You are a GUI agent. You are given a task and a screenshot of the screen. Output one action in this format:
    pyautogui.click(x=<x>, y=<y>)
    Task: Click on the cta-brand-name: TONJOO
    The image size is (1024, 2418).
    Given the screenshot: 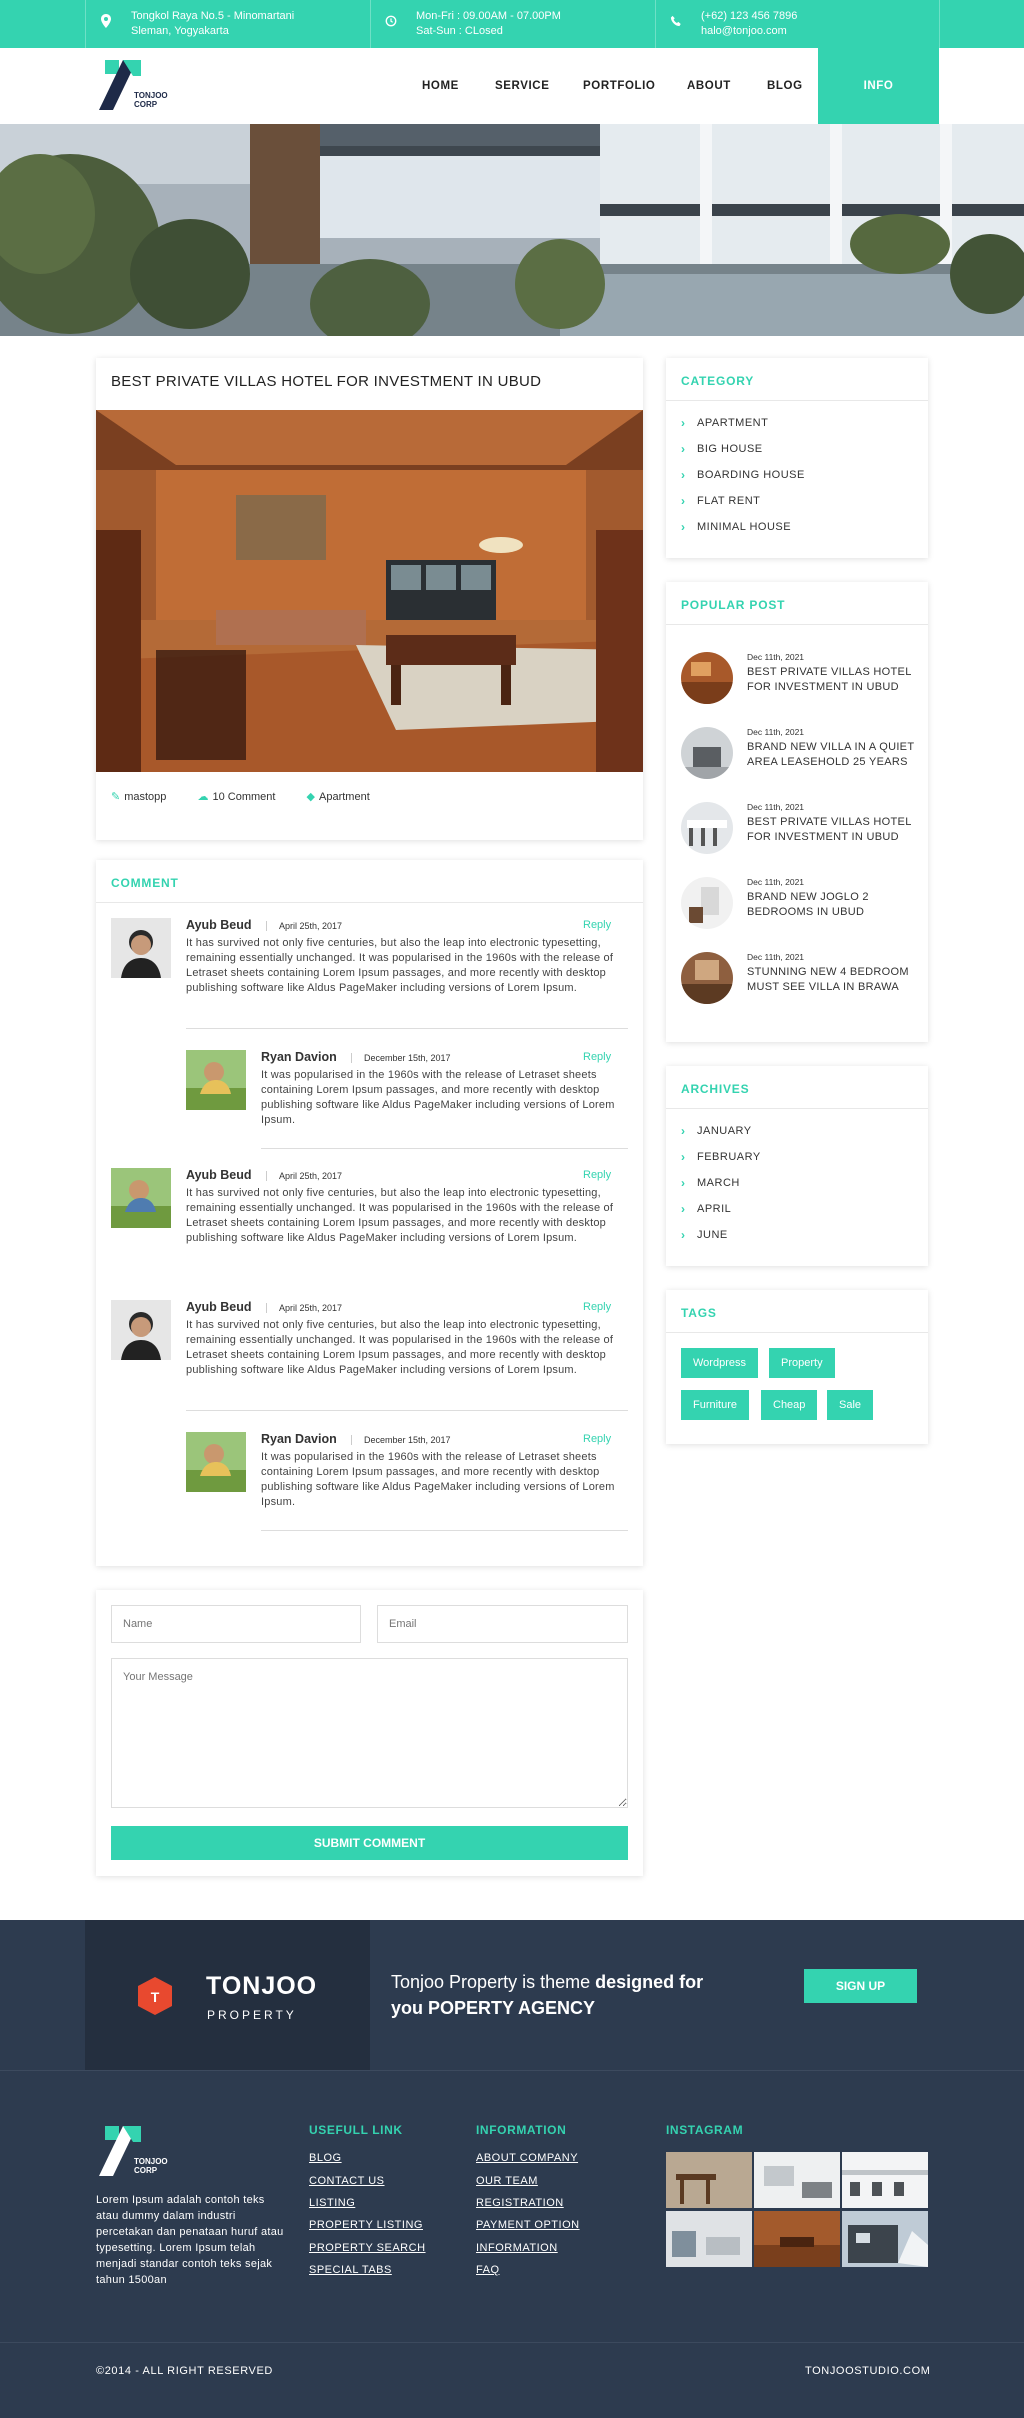 What is the action you would take?
    pyautogui.click(x=262, y=1986)
    